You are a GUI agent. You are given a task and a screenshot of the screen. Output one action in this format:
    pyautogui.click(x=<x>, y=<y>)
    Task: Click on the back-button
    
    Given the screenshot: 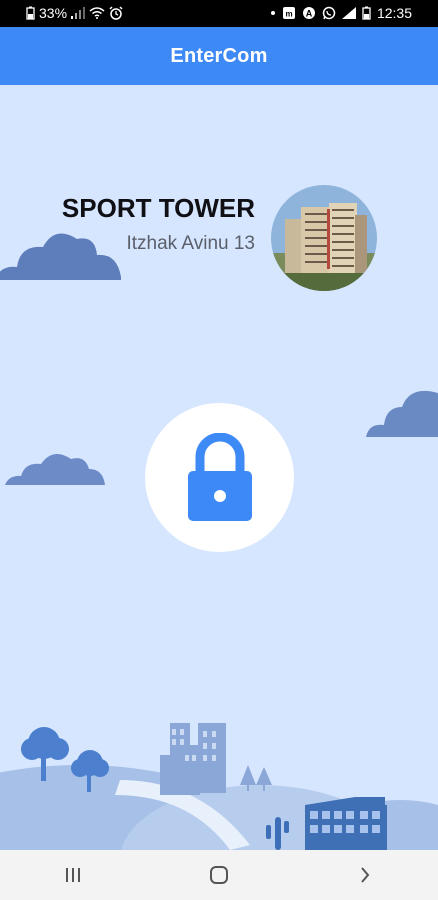 What is the action you would take?
    pyautogui.click(x=365, y=875)
    